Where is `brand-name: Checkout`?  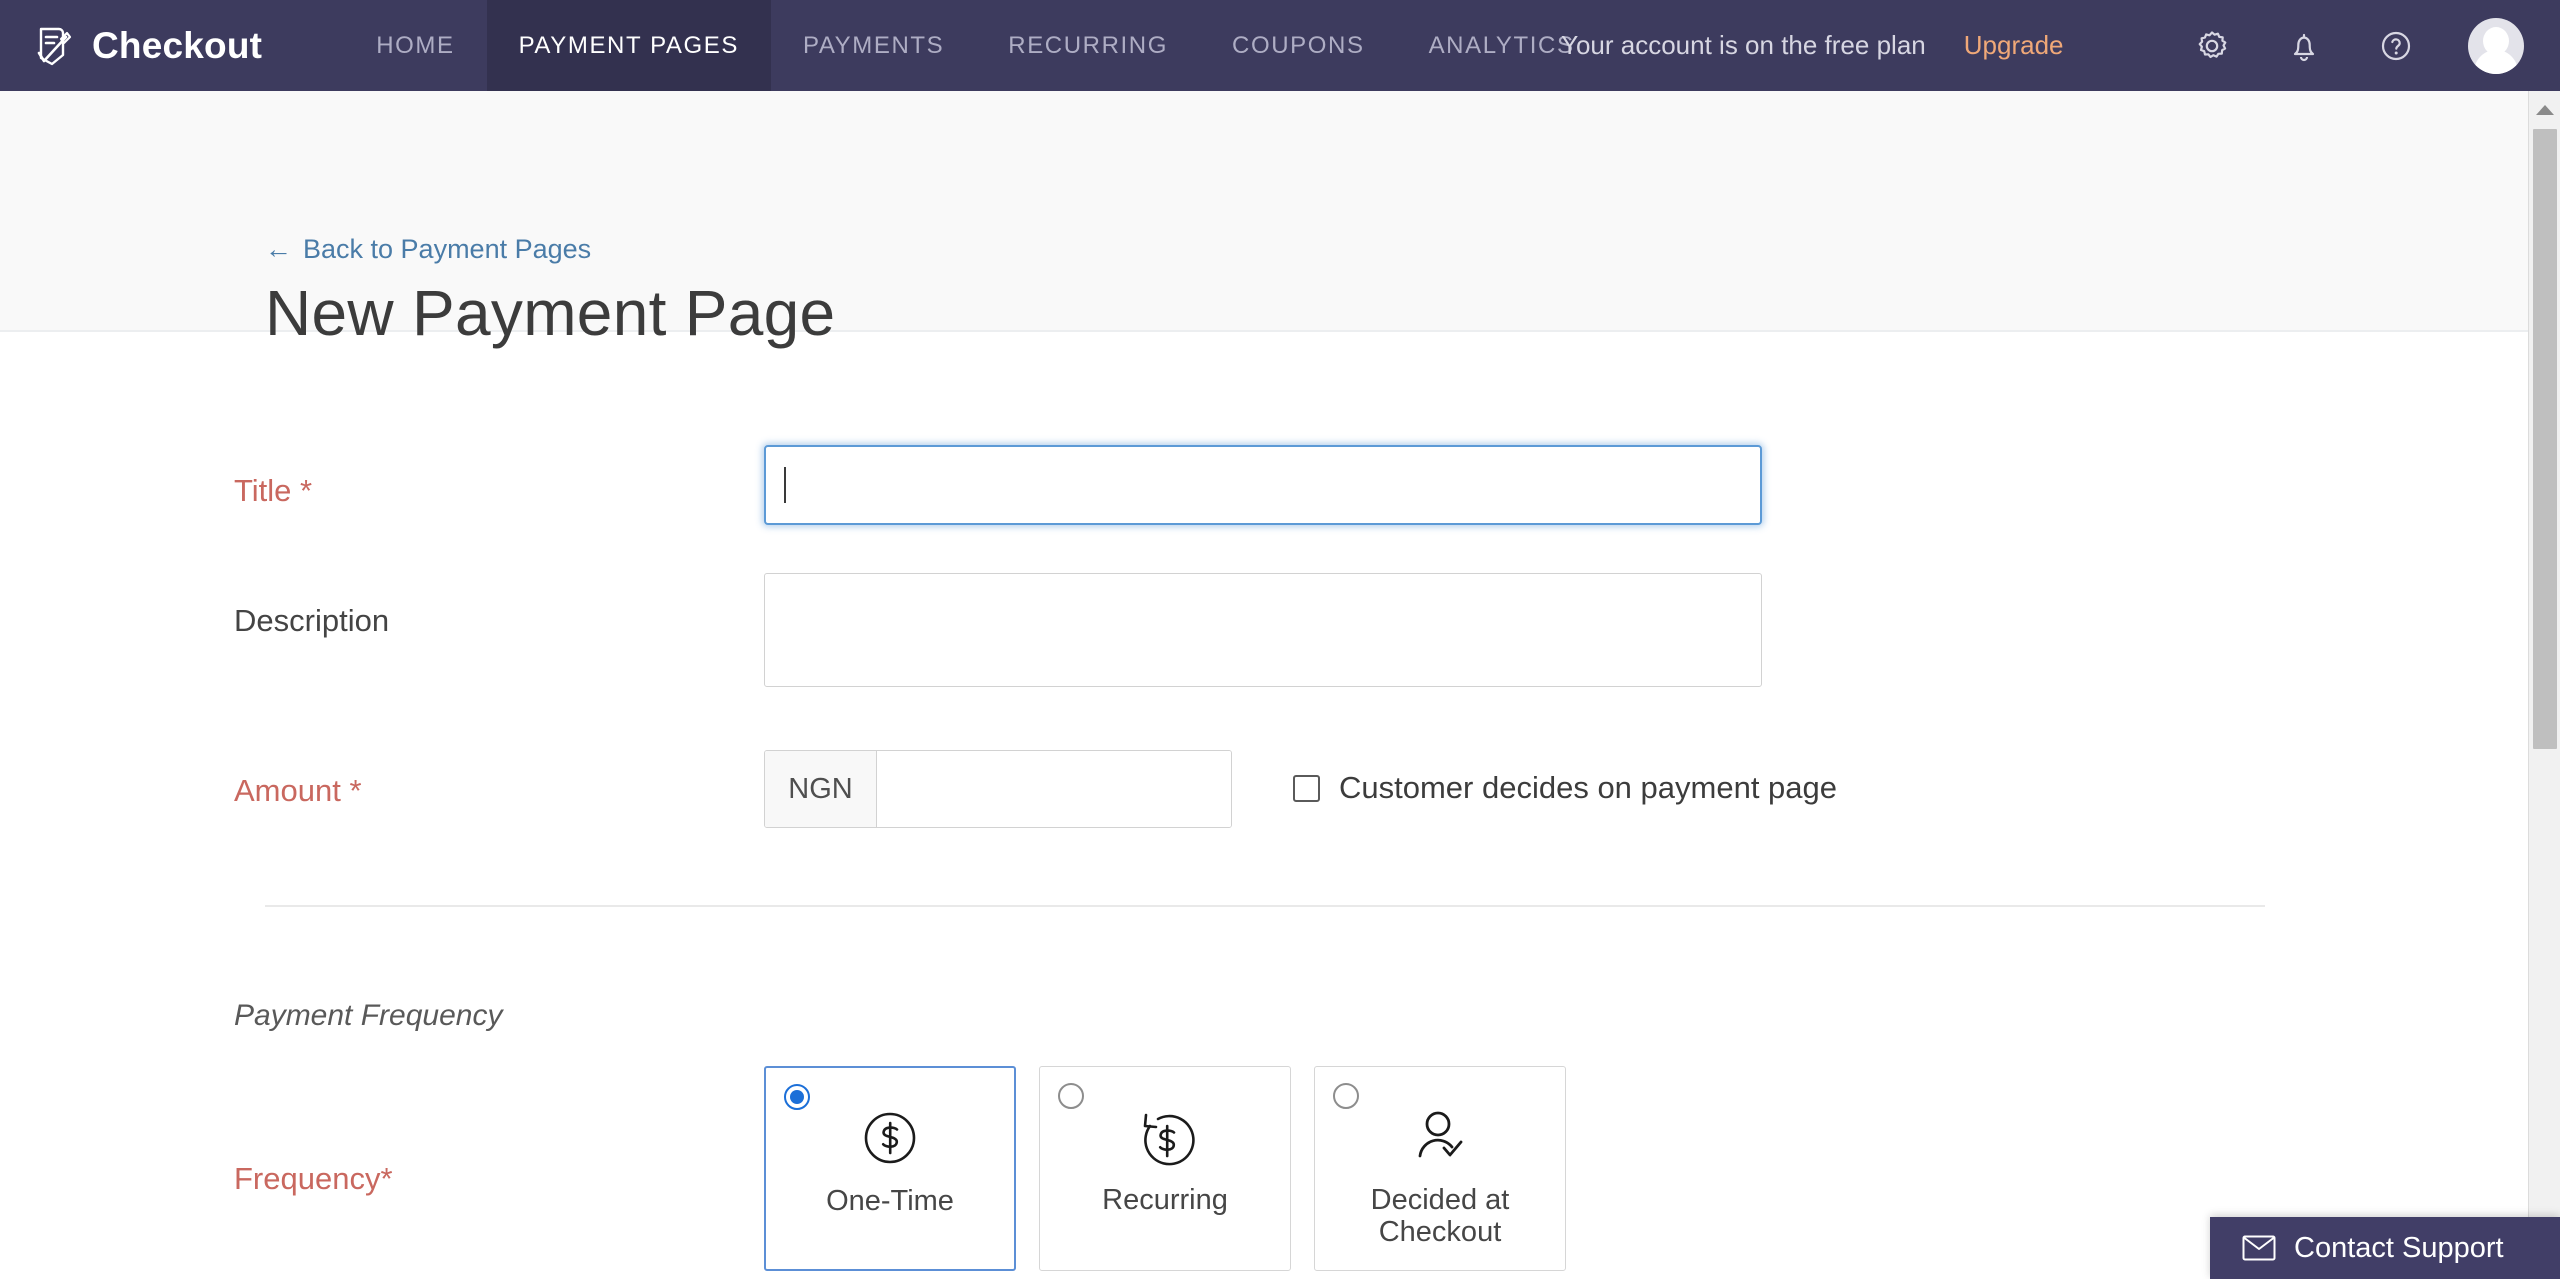 brand-name: Checkout is located at coordinates (177, 45).